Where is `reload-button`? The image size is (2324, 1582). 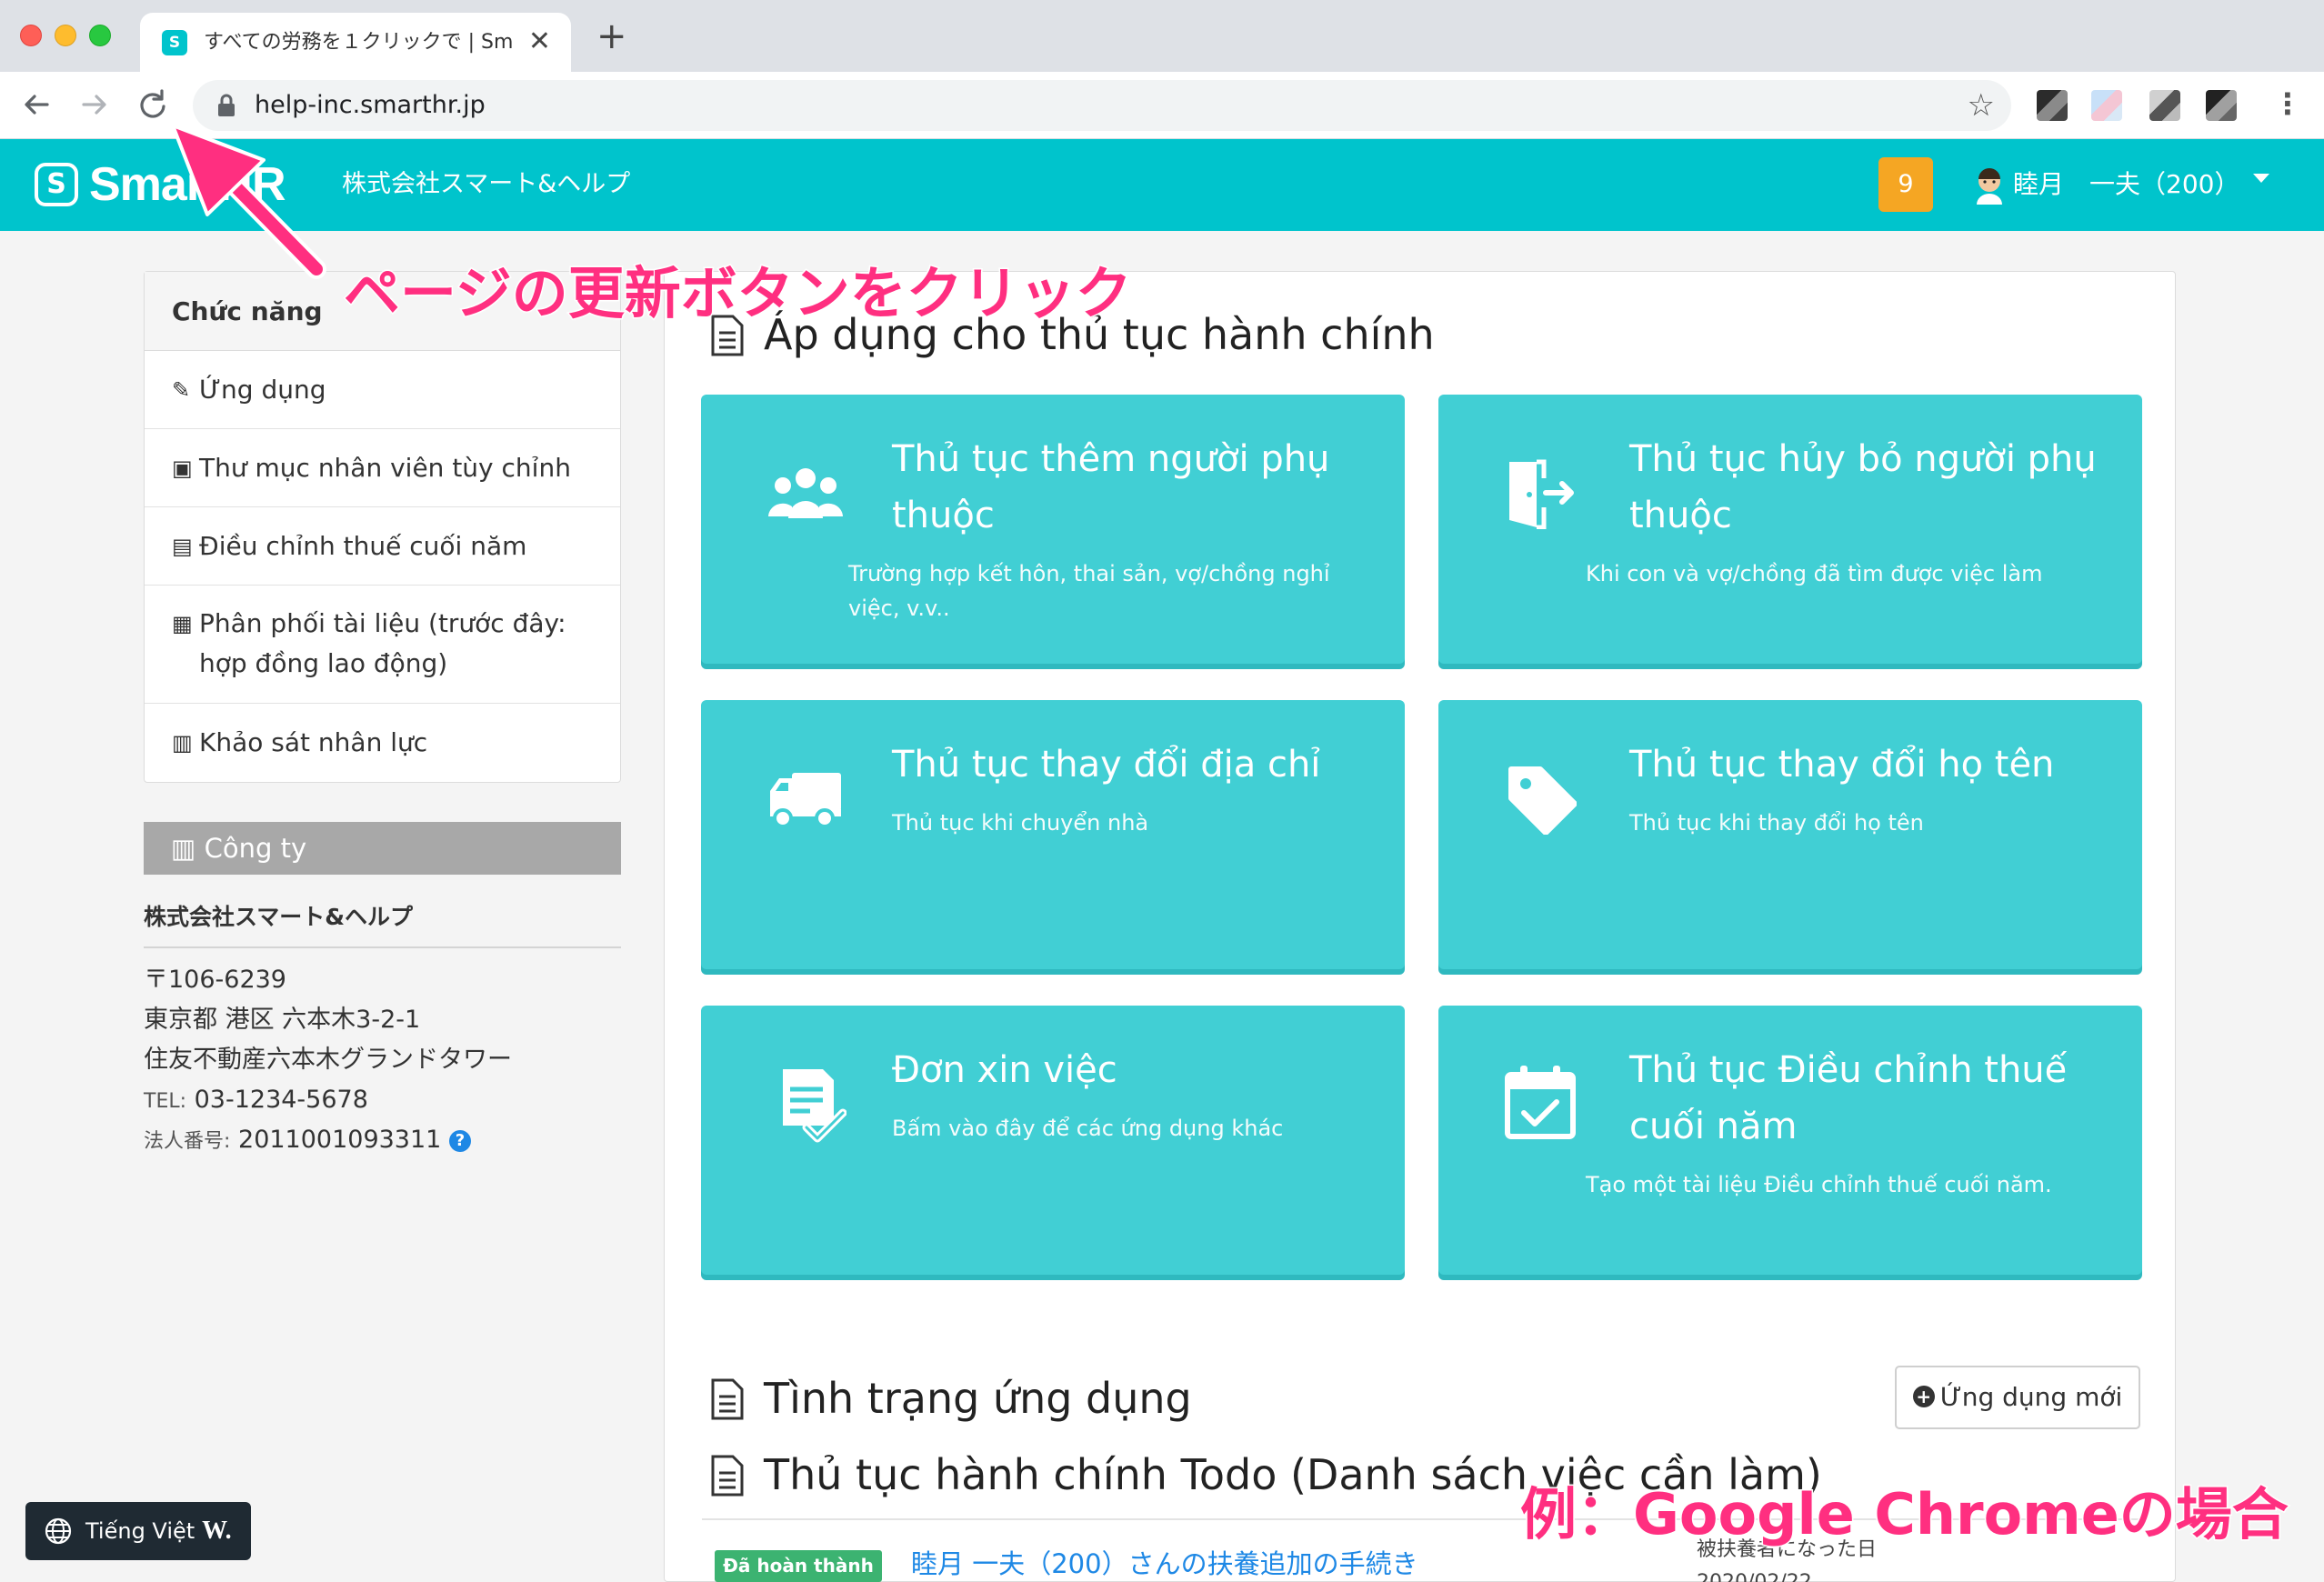
reload-button is located at coordinates (153, 104).